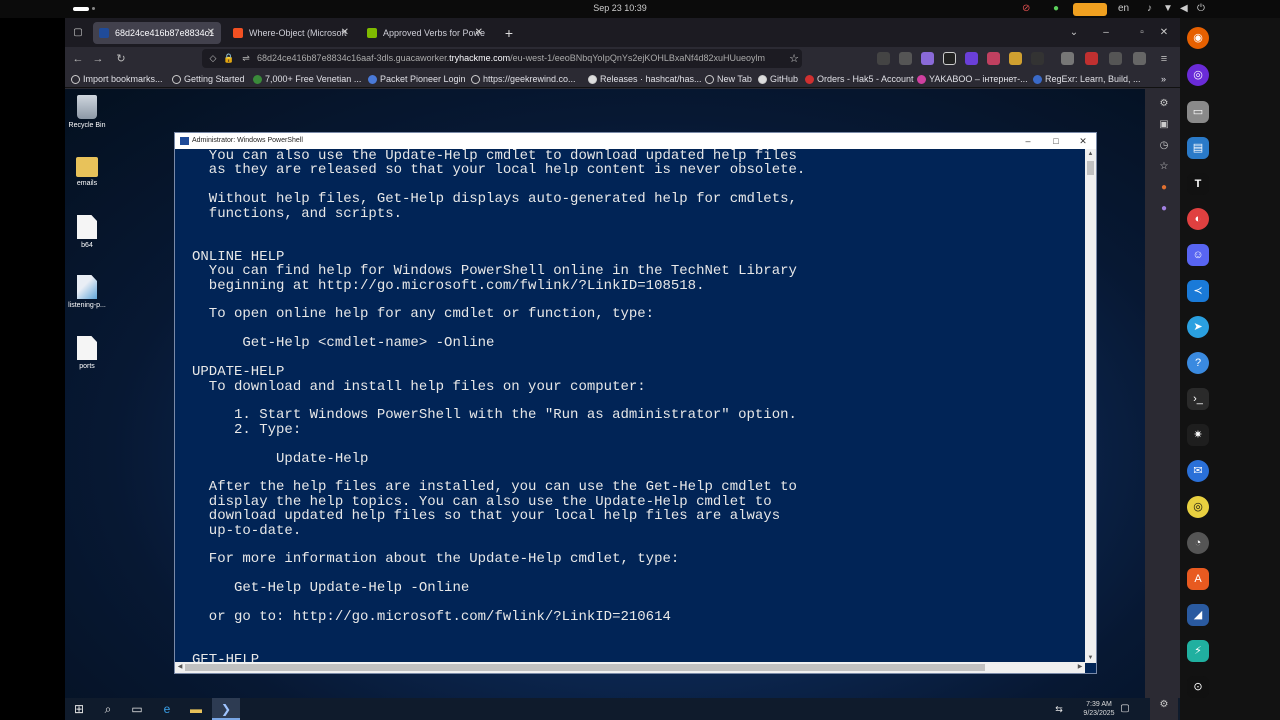 The height and width of the screenshot is (720, 1280). Describe the element at coordinates (226, 709) in the screenshot. I see `powershell-taskbar-icon: ❯` at that location.